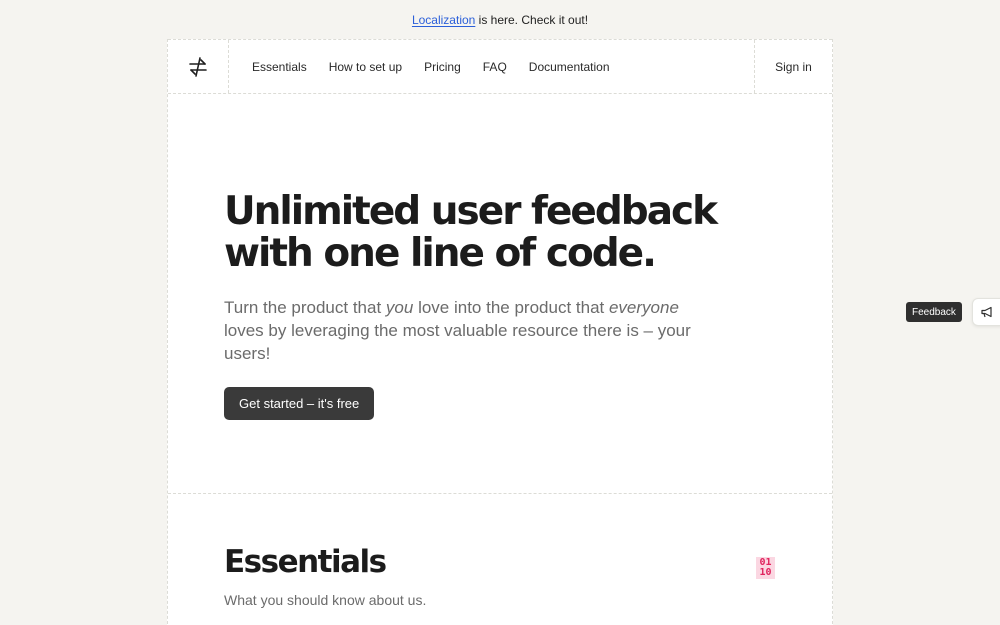  Describe the element at coordinates (305, 562) in the screenshot. I see `essentials-title: Essentials` at that location.